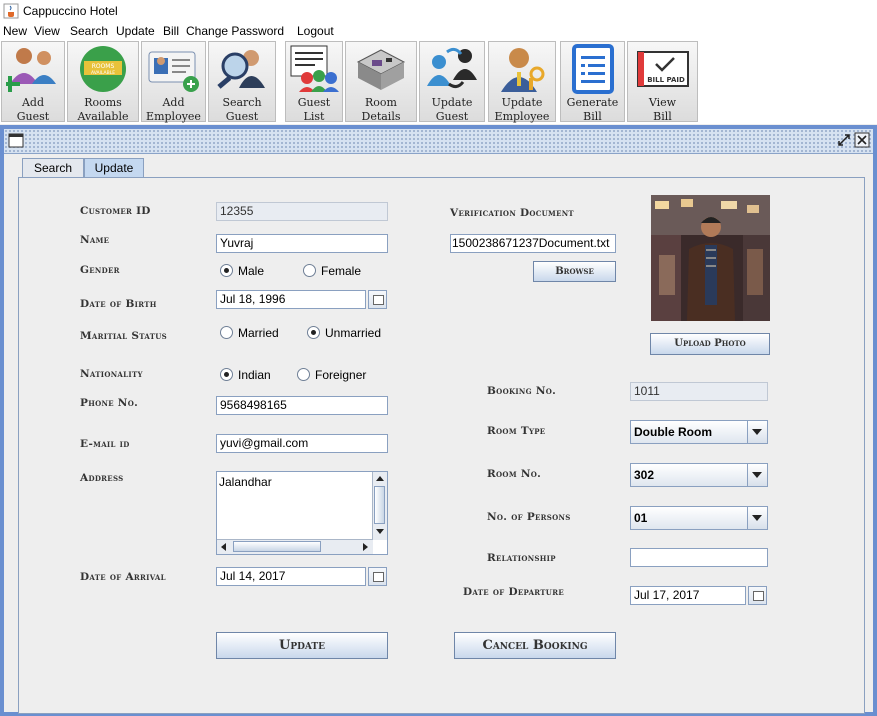 This screenshot has height=716, width=877. I want to click on add-guest-button: Add Guest, so click(33, 82).